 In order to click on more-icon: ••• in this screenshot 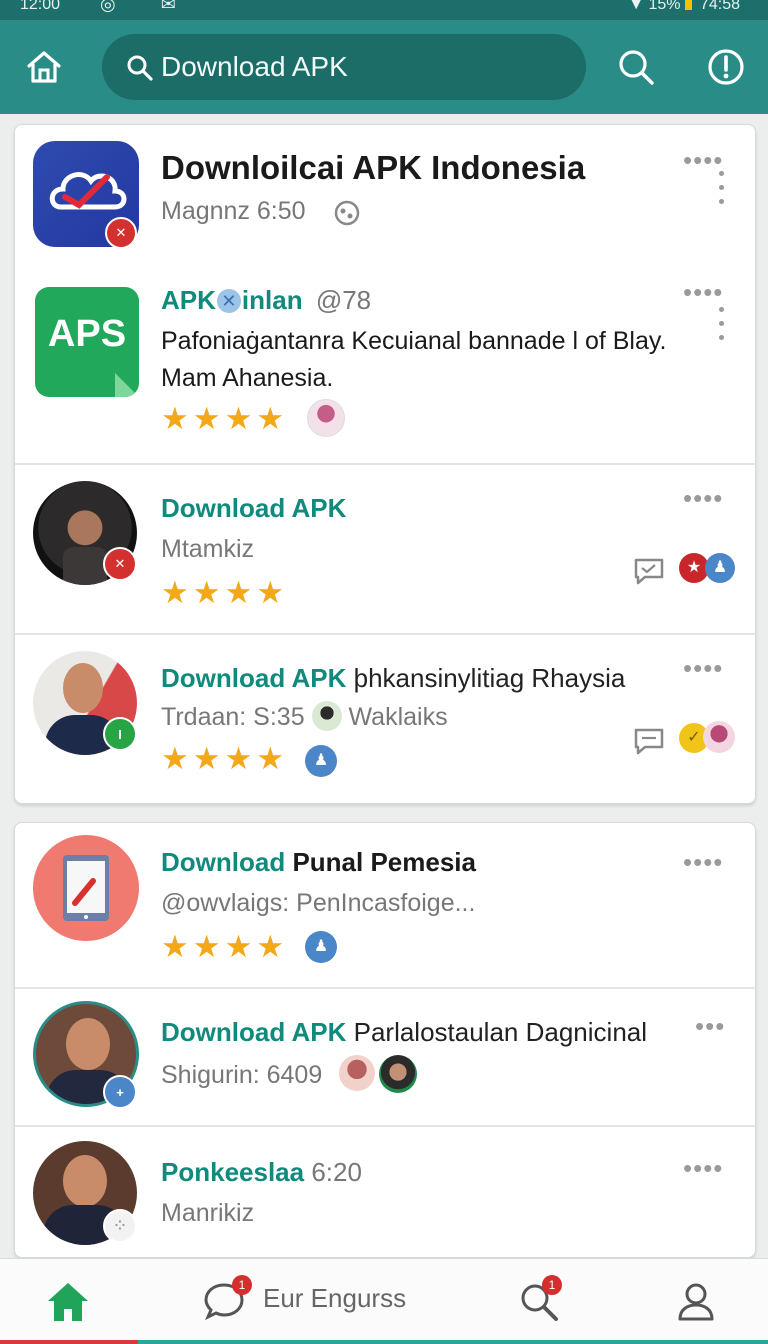, I will do `click(710, 1026)`.